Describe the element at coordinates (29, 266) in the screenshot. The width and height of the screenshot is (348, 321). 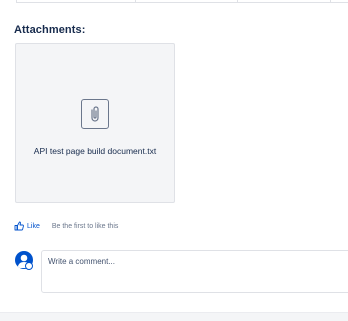
I see `edit-badge-icon` at that location.